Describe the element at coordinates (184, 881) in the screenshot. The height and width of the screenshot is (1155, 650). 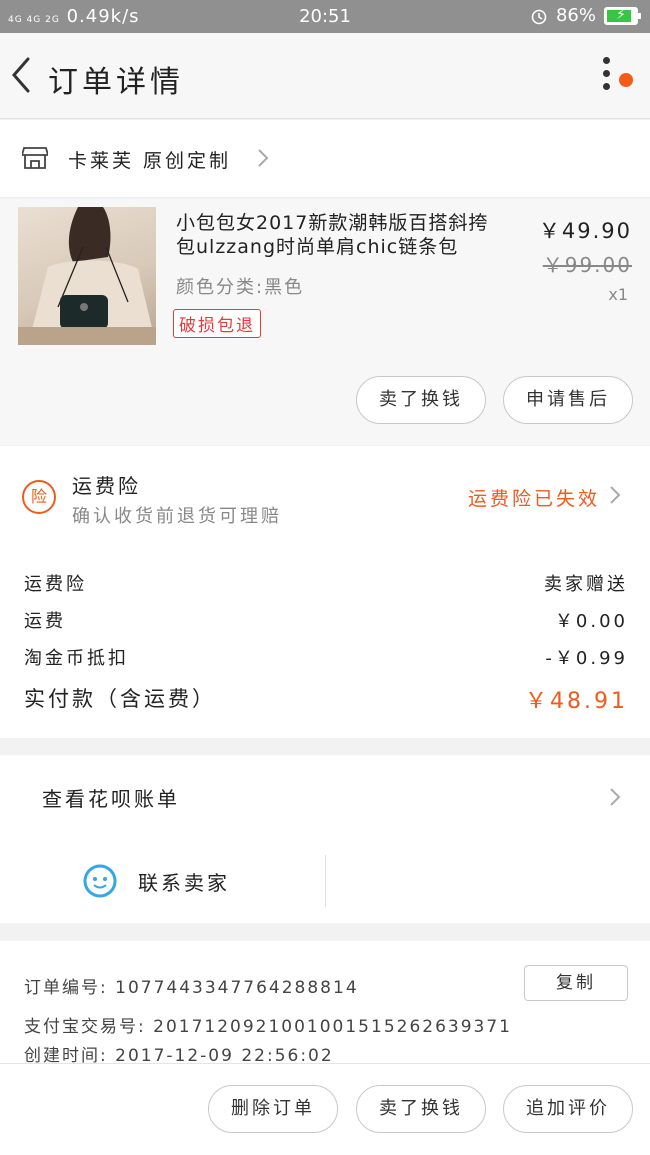
I see `contact-seller-button: 联系卖家` at that location.